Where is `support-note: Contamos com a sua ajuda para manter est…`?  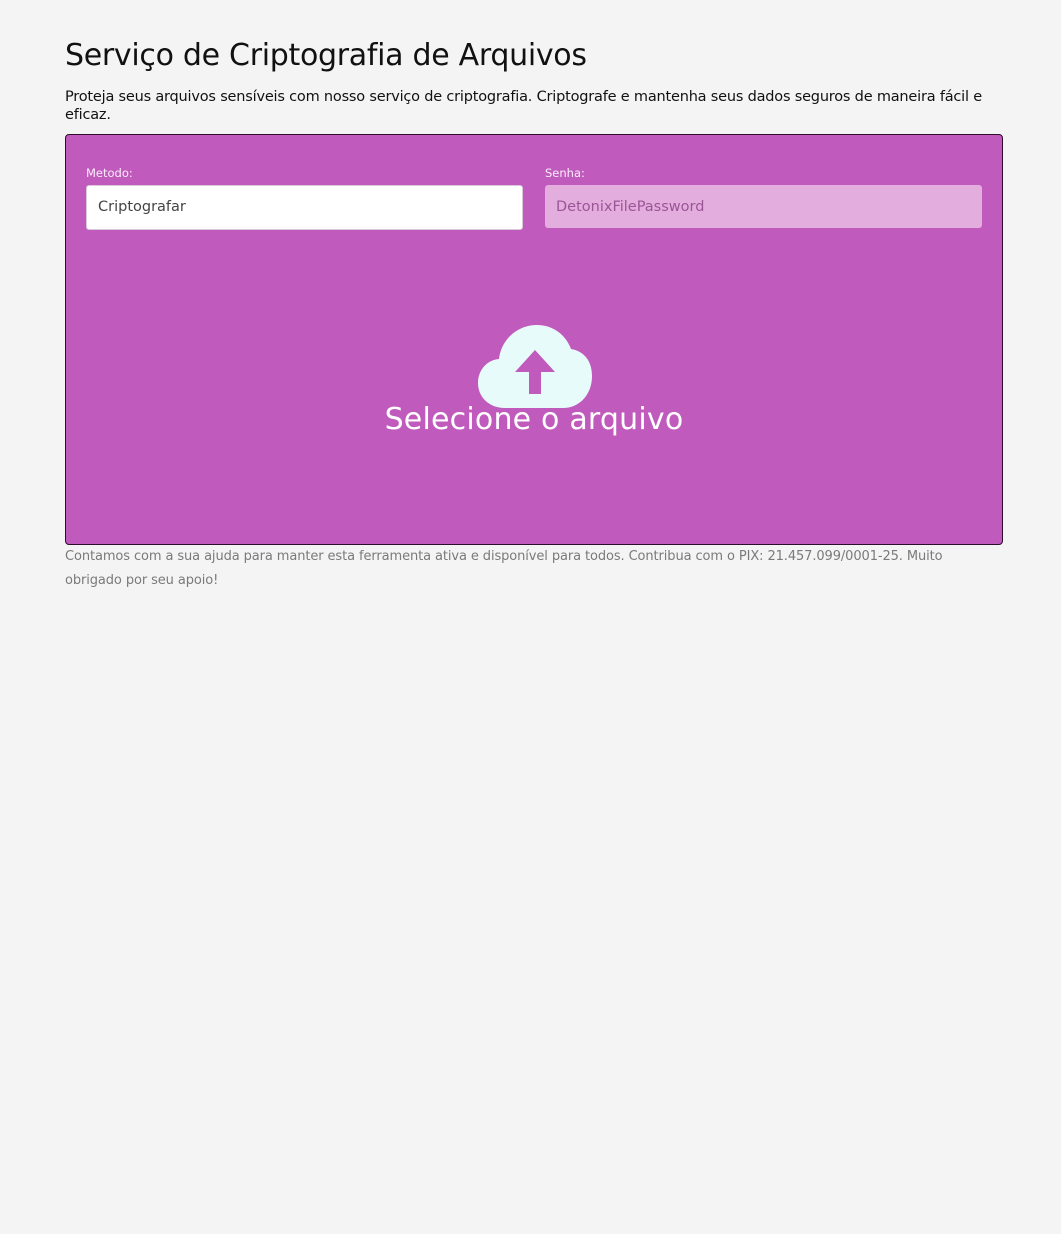 support-note: Contamos com a sua ajuda para manter est… is located at coordinates (504, 568).